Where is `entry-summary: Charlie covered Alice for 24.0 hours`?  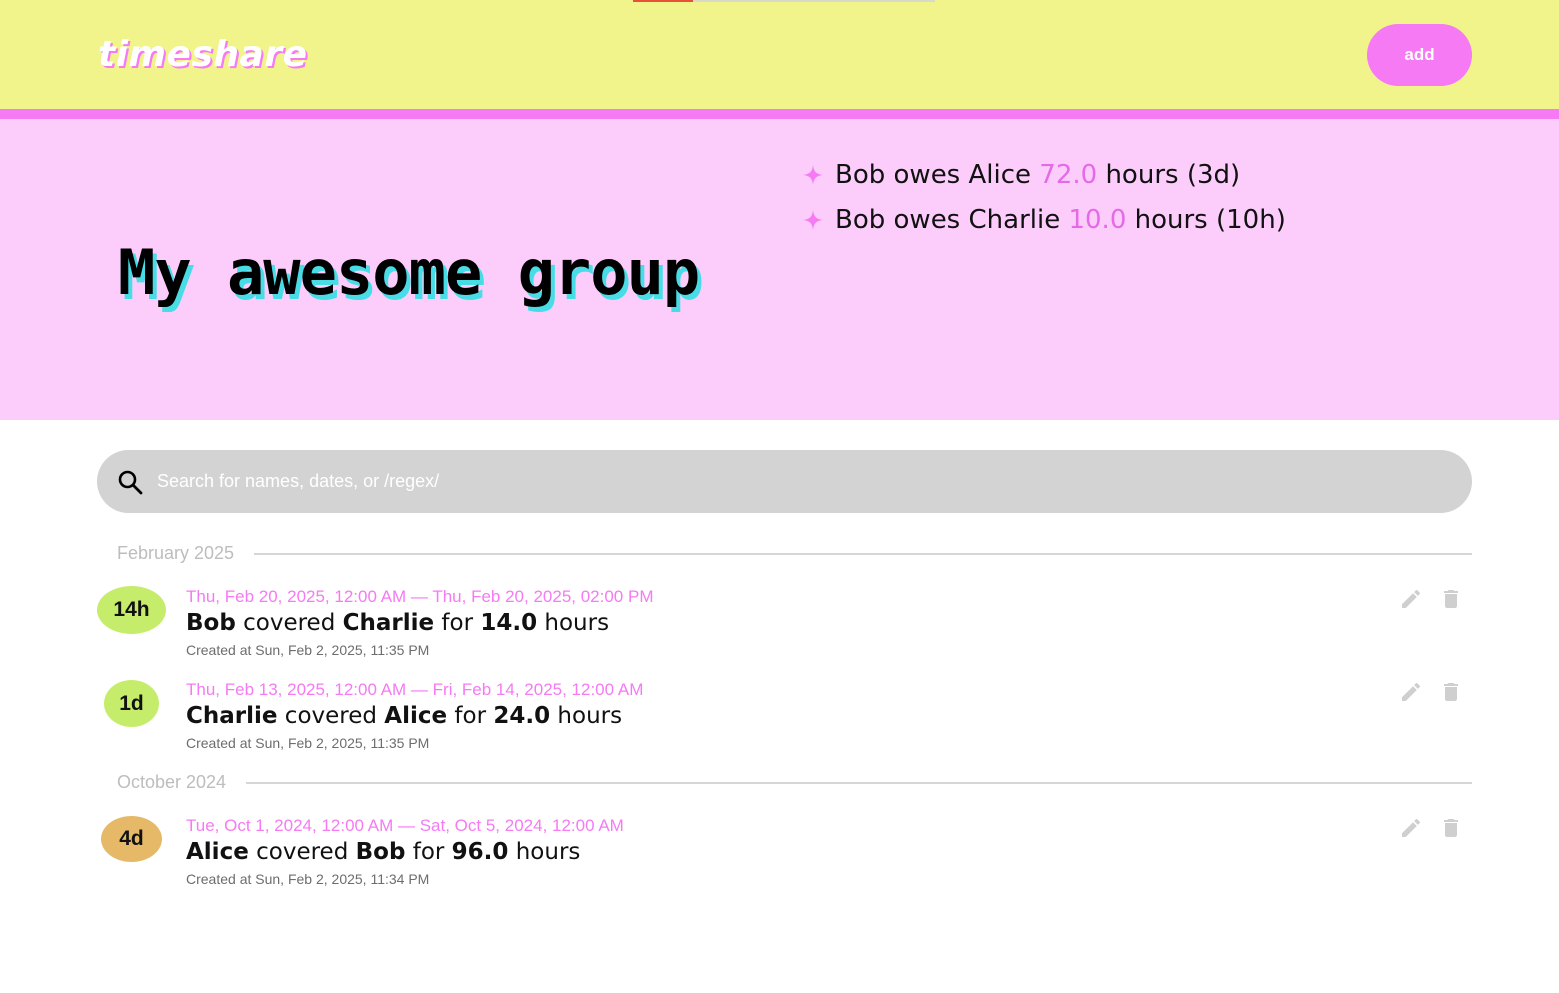
entry-summary: Charlie covered Alice for 24.0 hours is located at coordinates (404, 716).